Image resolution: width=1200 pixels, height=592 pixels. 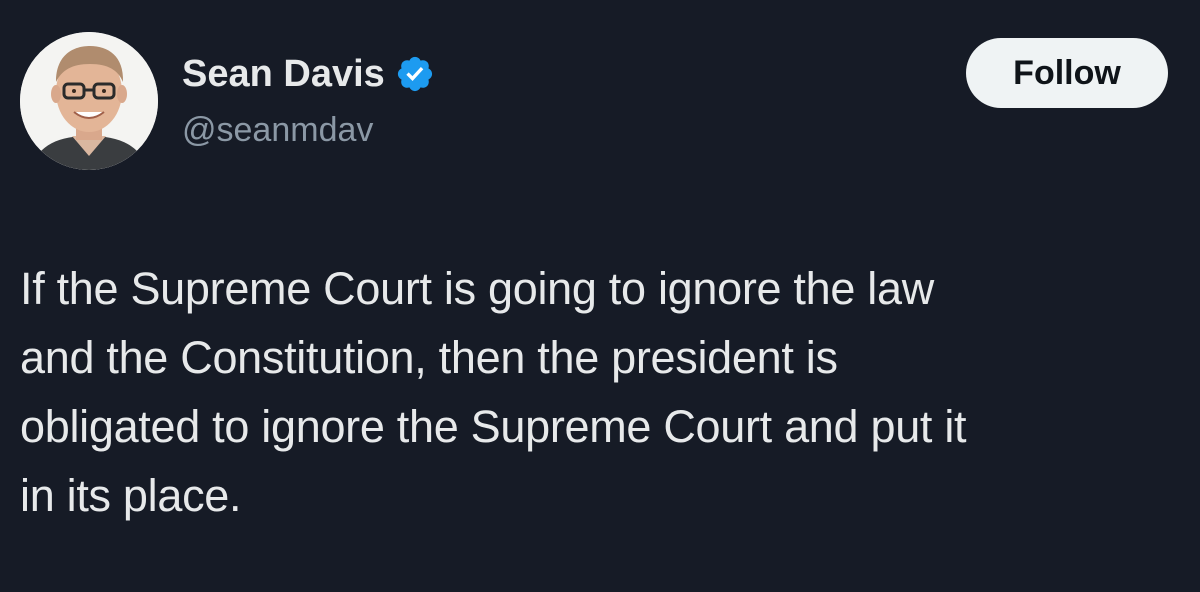 I want to click on follow-button: Follow, so click(x=1067, y=73).